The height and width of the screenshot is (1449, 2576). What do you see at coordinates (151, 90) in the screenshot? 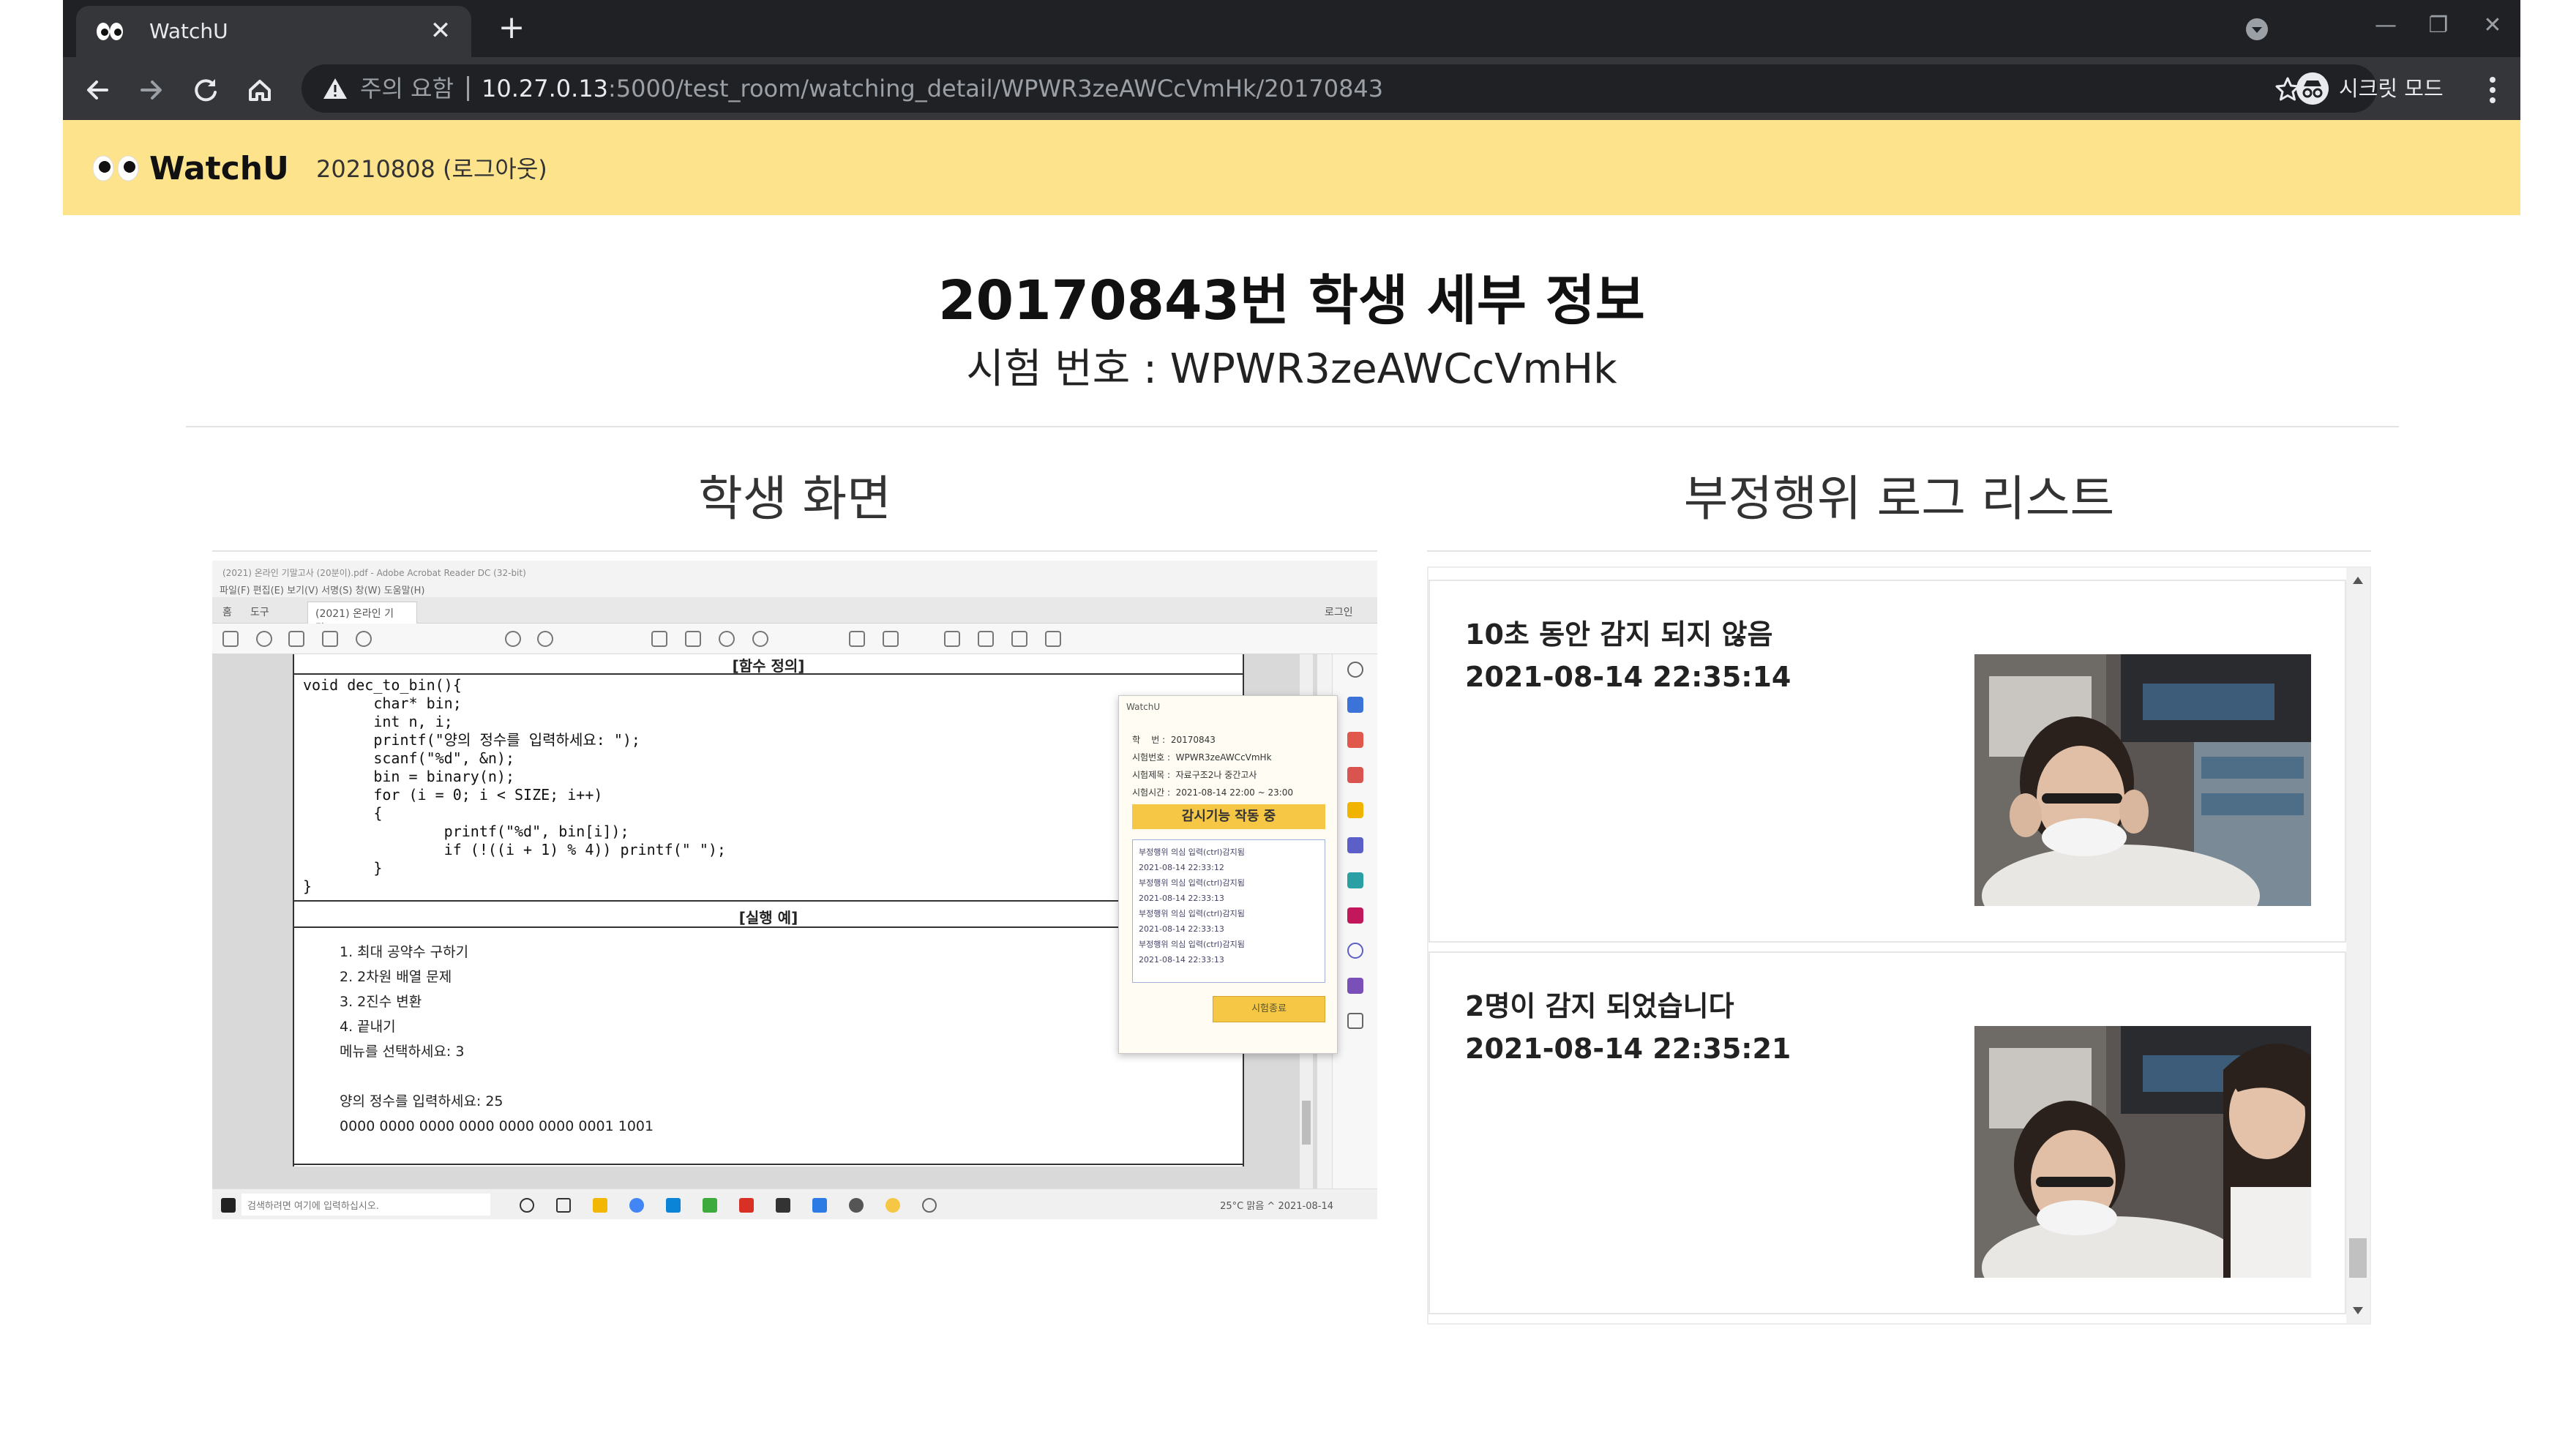
I see `forward-icon` at bounding box center [151, 90].